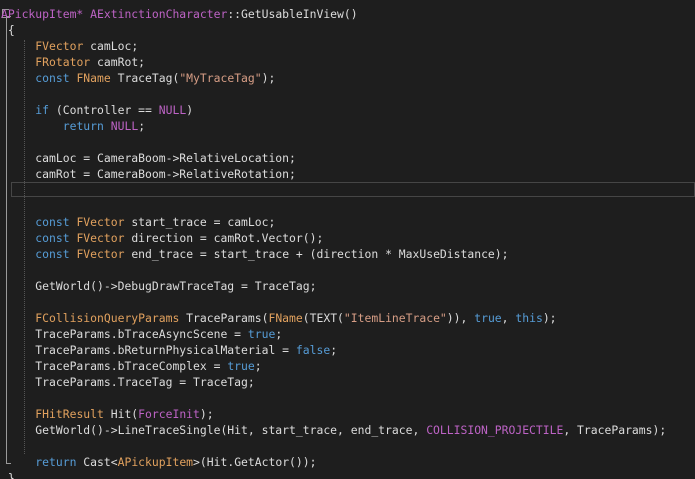 The width and height of the screenshot is (695, 479). I want to click on code-token-plain: >(Hit.GetActor());, so click(255, 462).